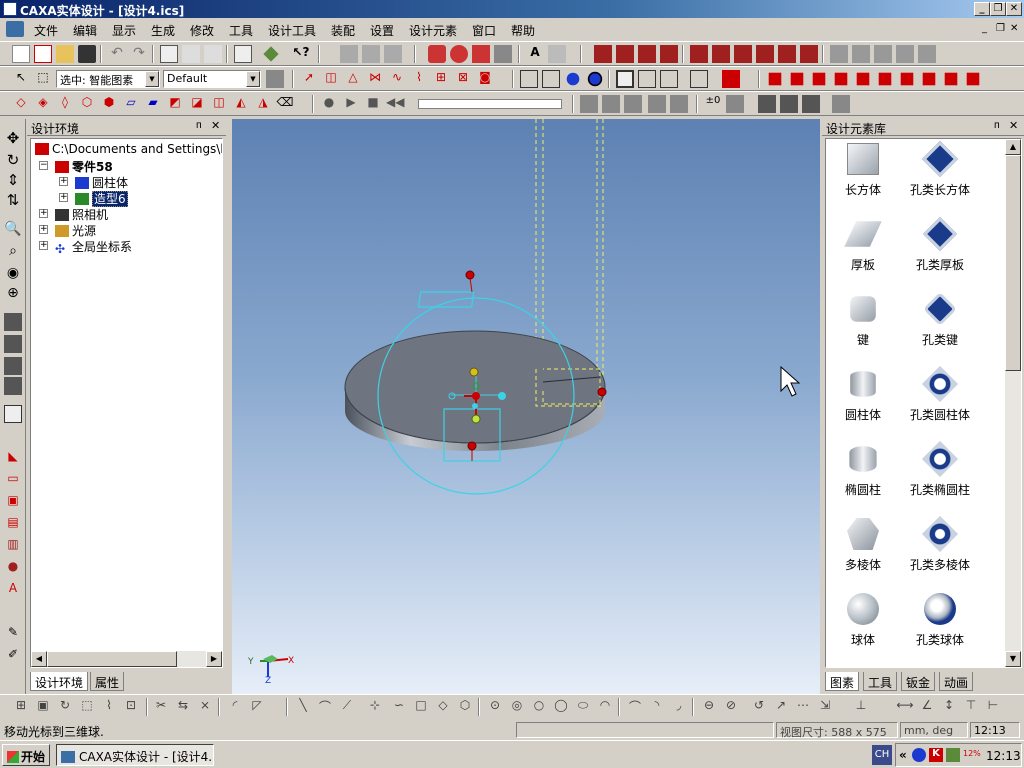  Describe the element at coordinates (128, 149) in the screenshot. I see `tree-root: C:\Documents and Settings\hanshu` at that location.